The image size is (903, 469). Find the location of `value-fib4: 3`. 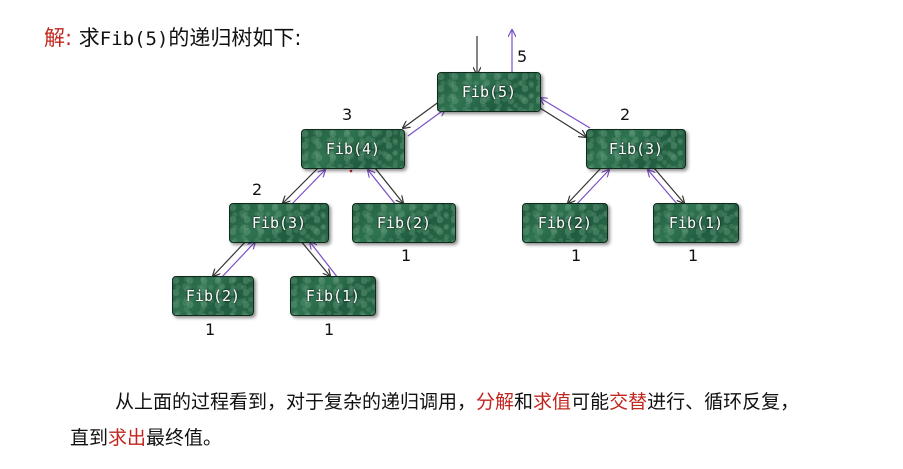

value-fib4: 3 is located at coordinates (347, 114).